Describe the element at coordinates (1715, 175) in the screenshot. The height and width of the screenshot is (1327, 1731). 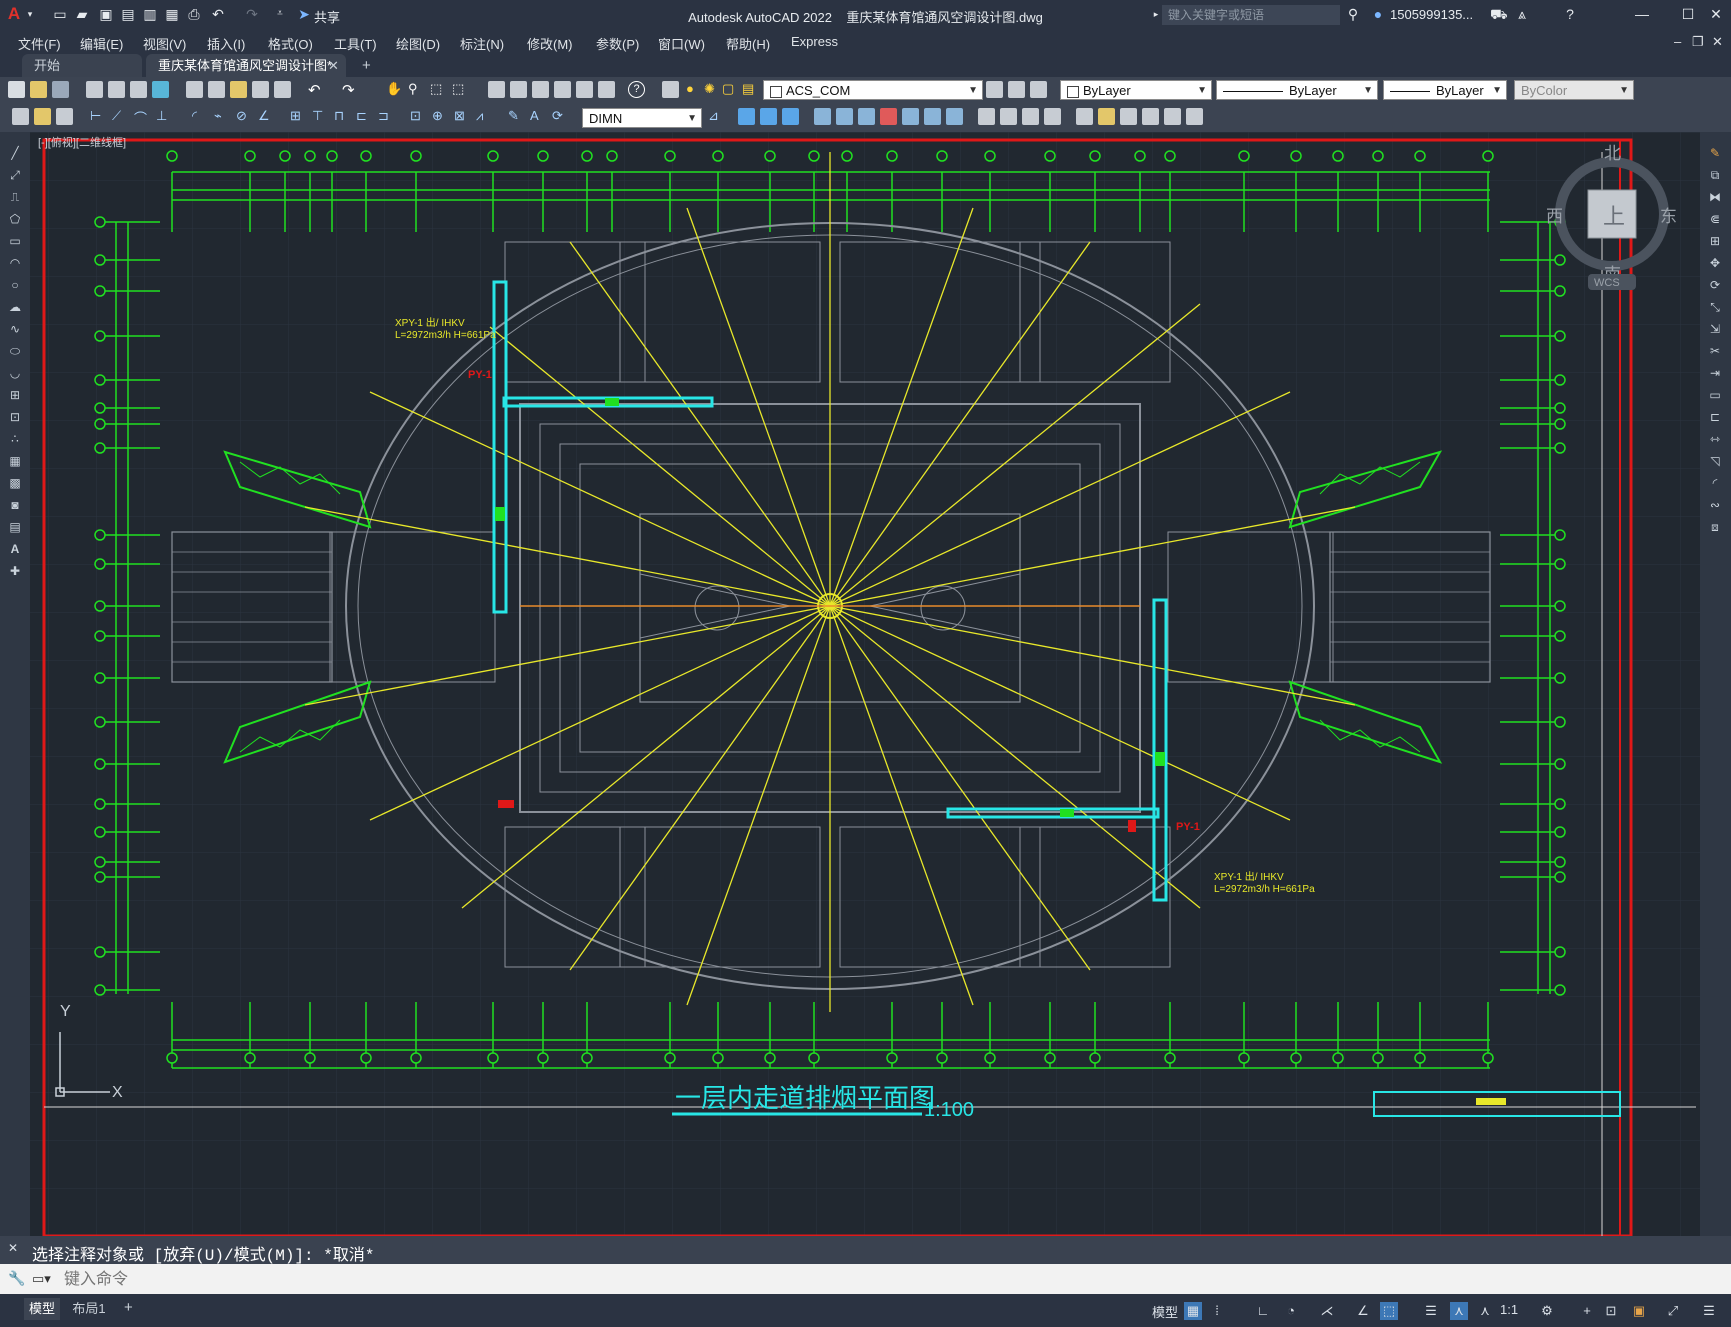
I see `copy-object-icon: ⧉` at that location.